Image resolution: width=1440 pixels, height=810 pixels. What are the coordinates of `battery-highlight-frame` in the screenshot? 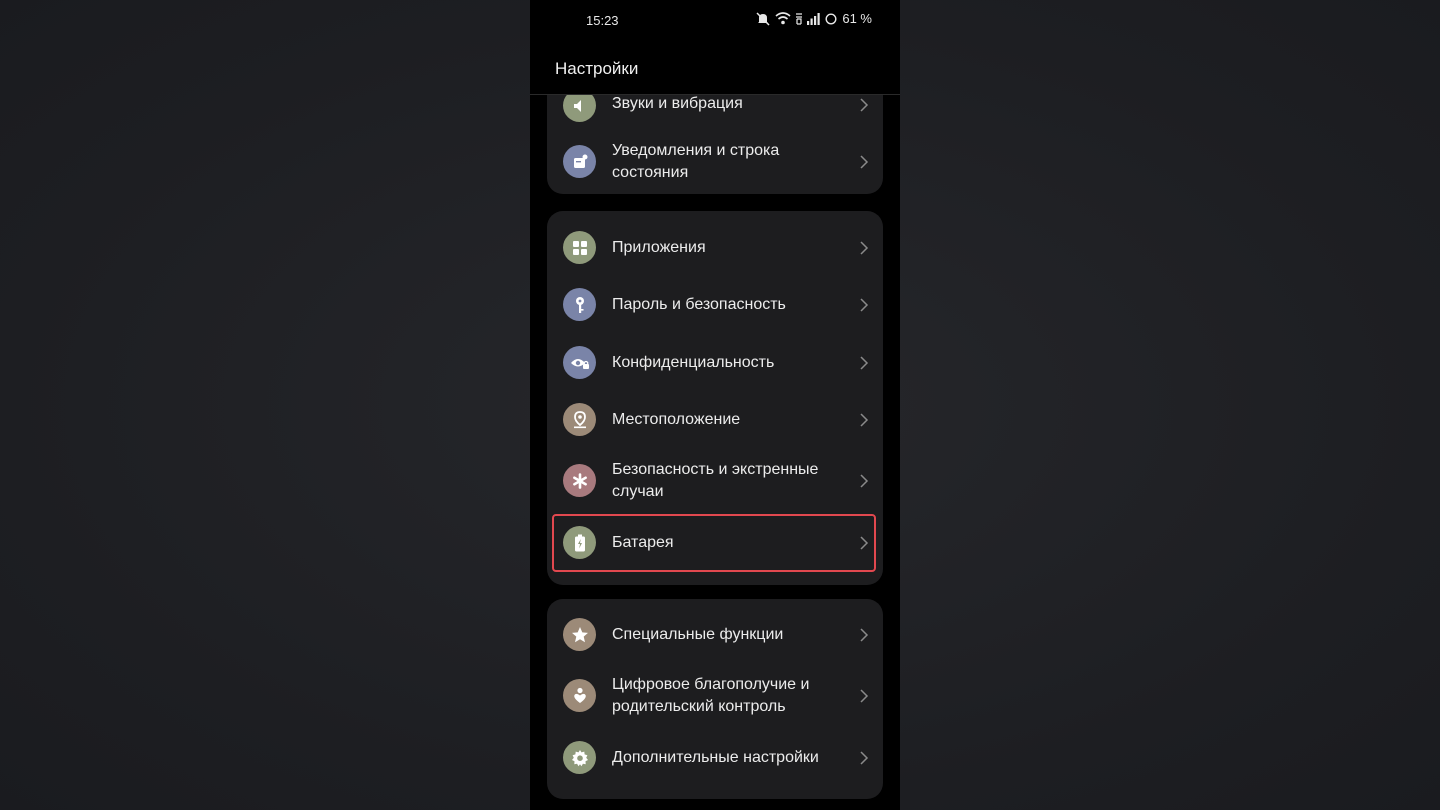 It's located at (714, 543).